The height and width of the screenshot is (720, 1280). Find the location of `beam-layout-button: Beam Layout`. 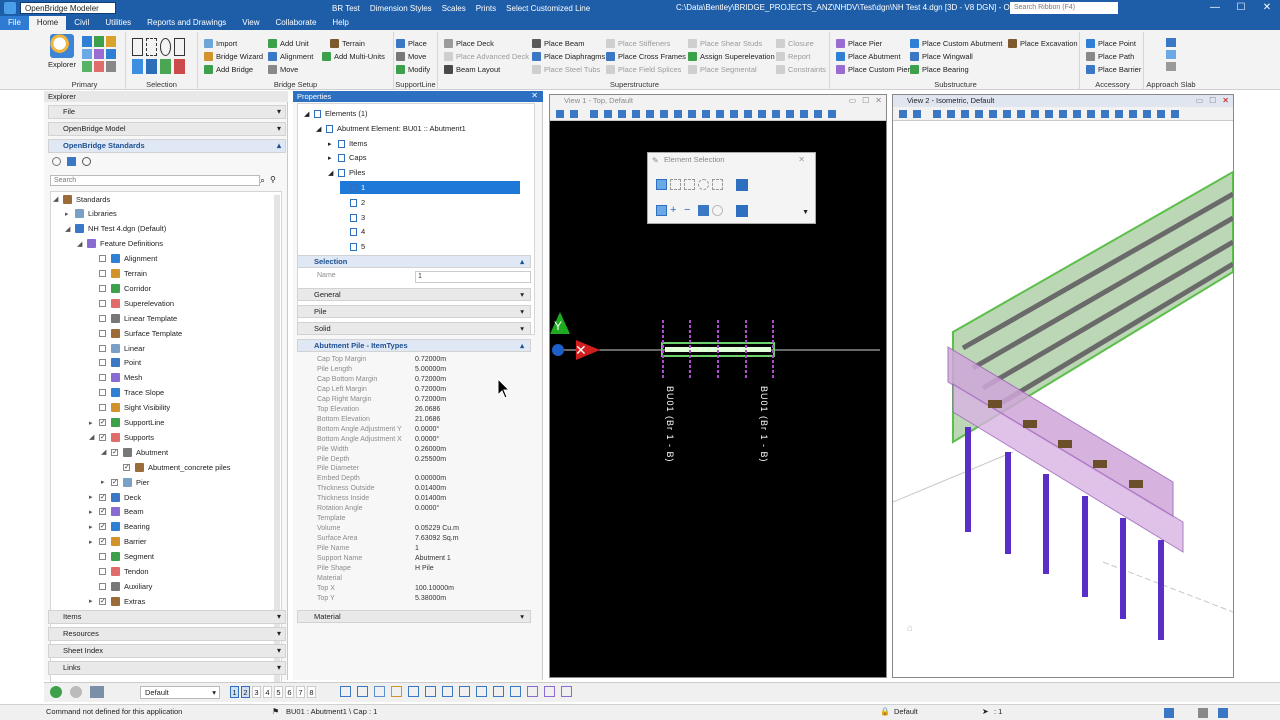

beam-layout-button: Beam Layout is located at coordinates (472, 69).